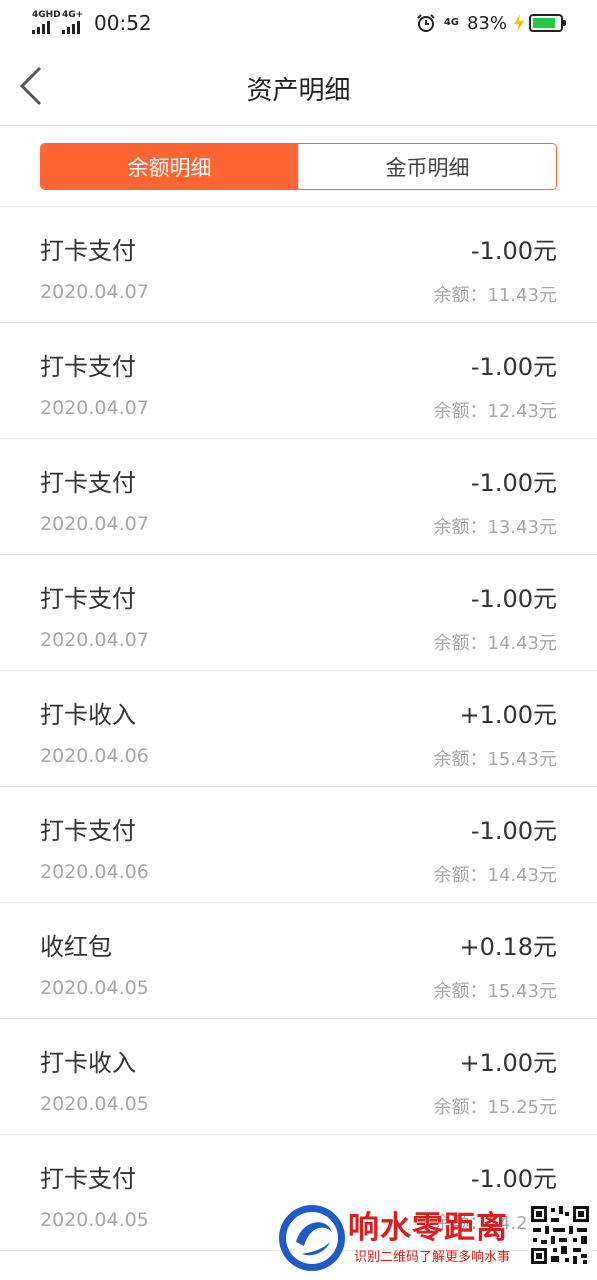 The image size is (597, 1280). Describe the element at coordinates (46, 23) in the screenshot. I see `signal-icon: 4GHD` at that location.